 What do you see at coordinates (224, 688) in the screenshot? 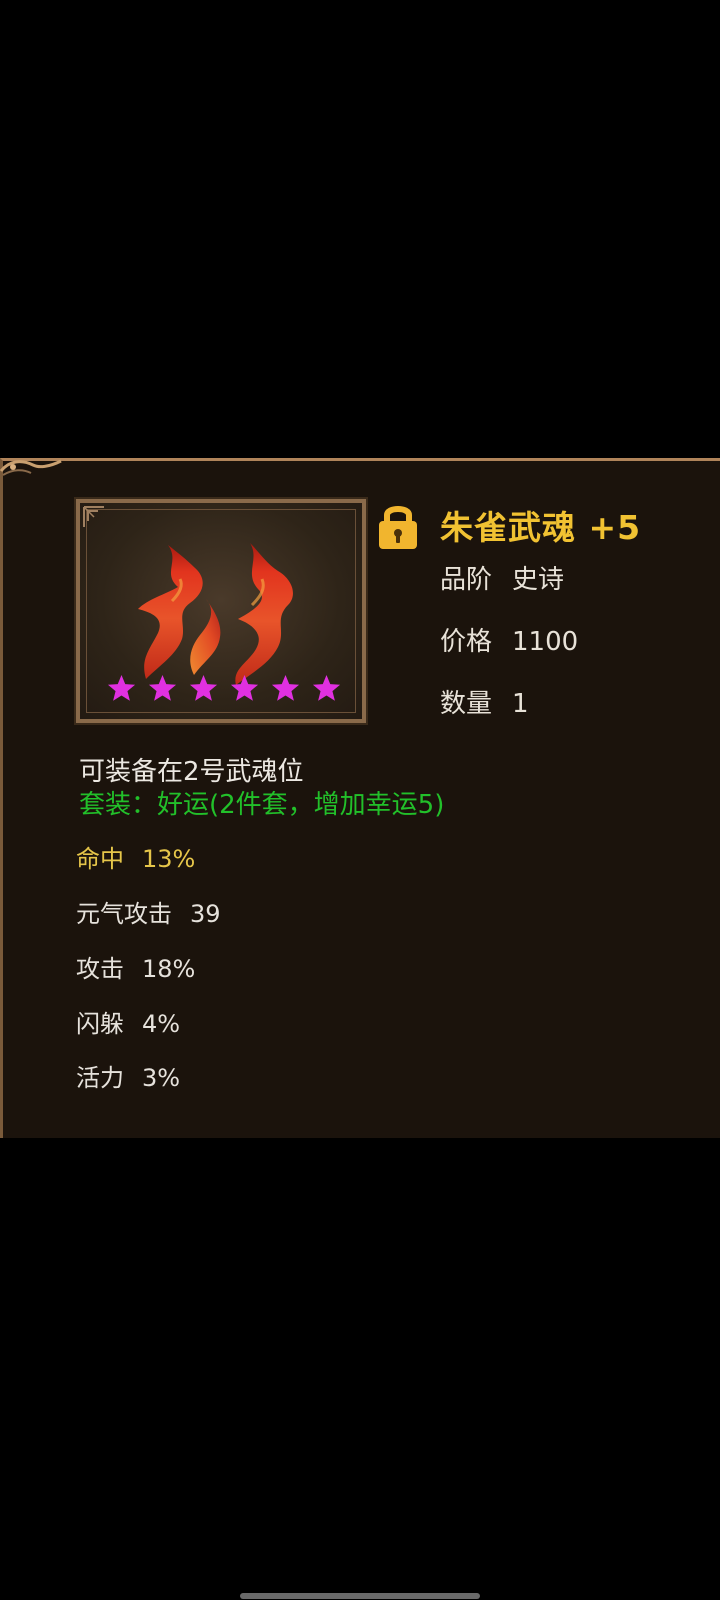
I see `star-rating` at bounding box center [224, 688].